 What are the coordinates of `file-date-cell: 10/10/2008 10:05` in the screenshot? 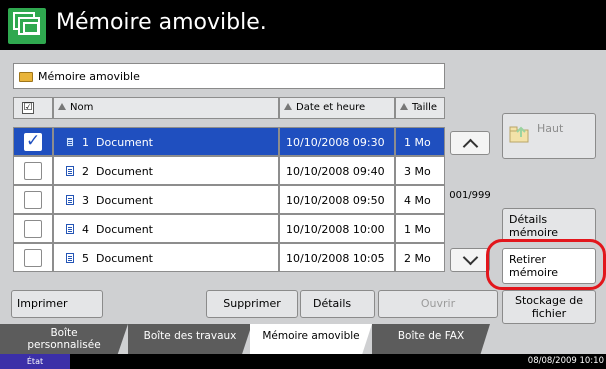 It's located at (337, 257).